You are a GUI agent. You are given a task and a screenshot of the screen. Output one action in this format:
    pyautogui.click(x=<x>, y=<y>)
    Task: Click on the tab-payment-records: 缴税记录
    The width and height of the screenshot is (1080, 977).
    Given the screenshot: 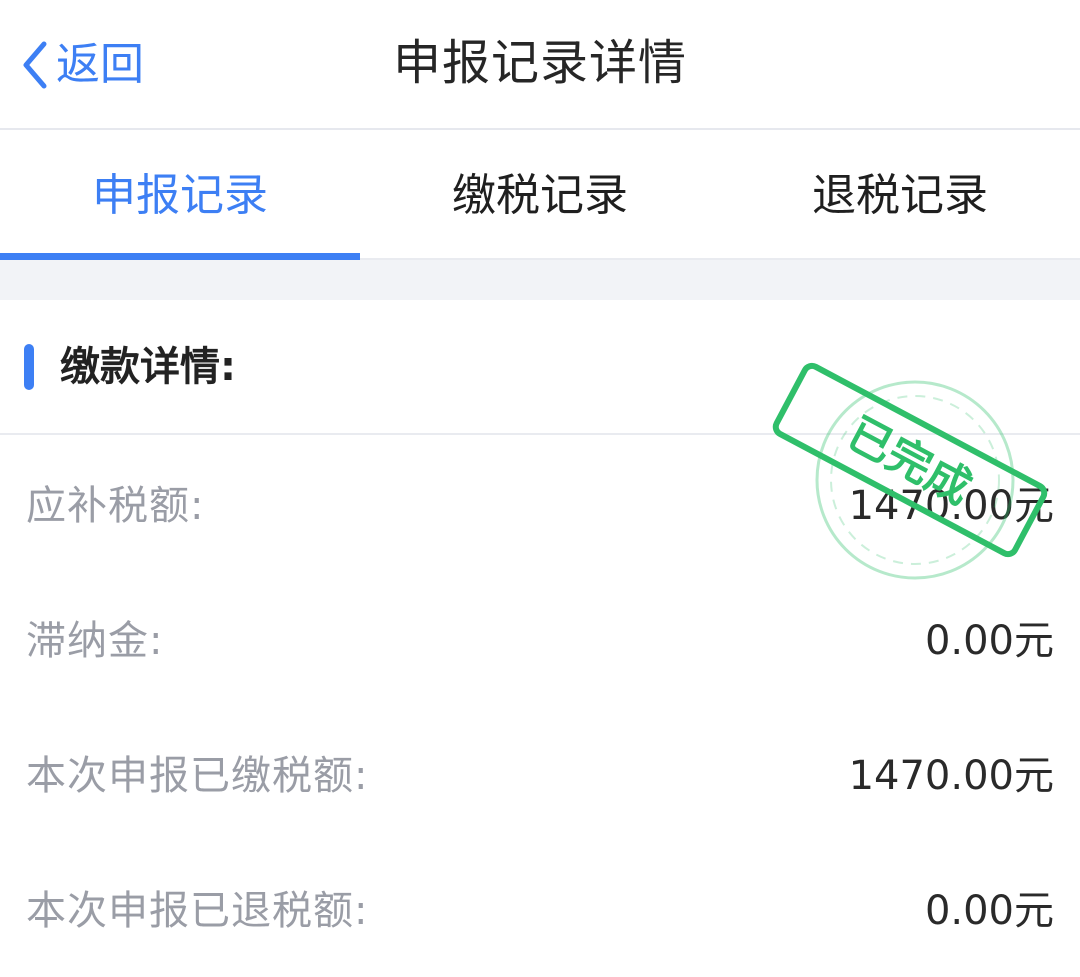 What is the action you would take?
    pyautogui.click(x=540, y=194)
    